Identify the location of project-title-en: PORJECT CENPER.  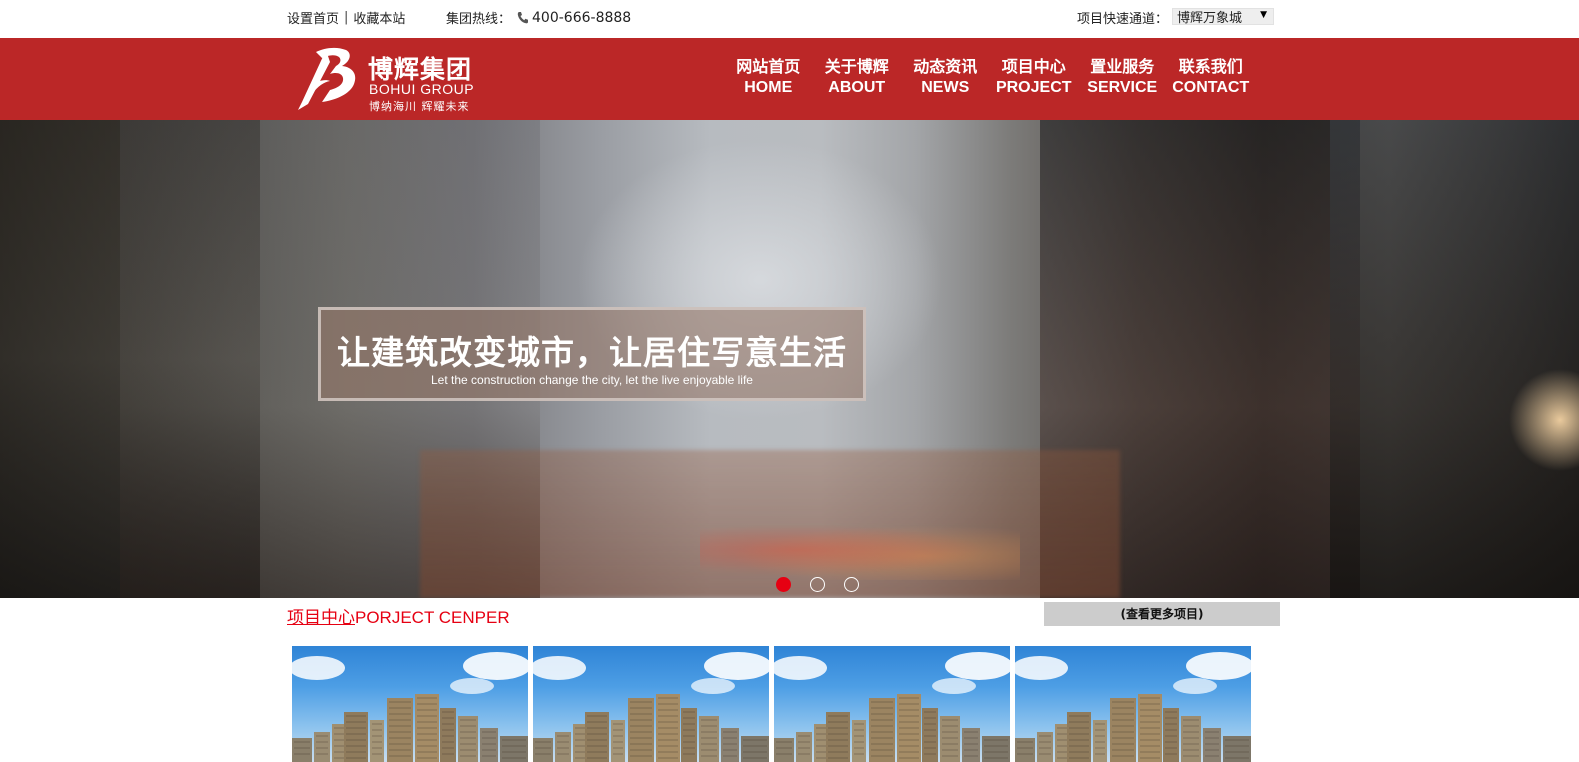
(432, 617).